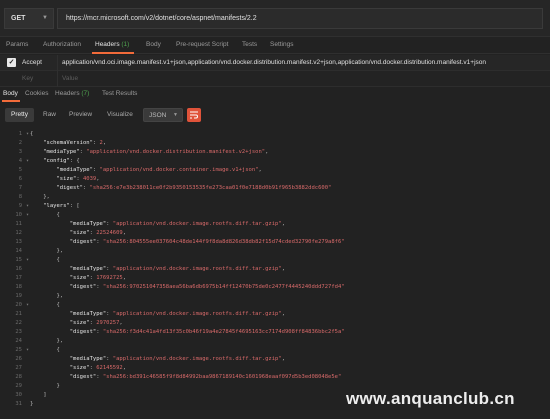 This screenshot has width=550, height=419. Describe the element at coordinates (64, 179) in the screenshot. I see `code-text: "size": 4039,` at that location.